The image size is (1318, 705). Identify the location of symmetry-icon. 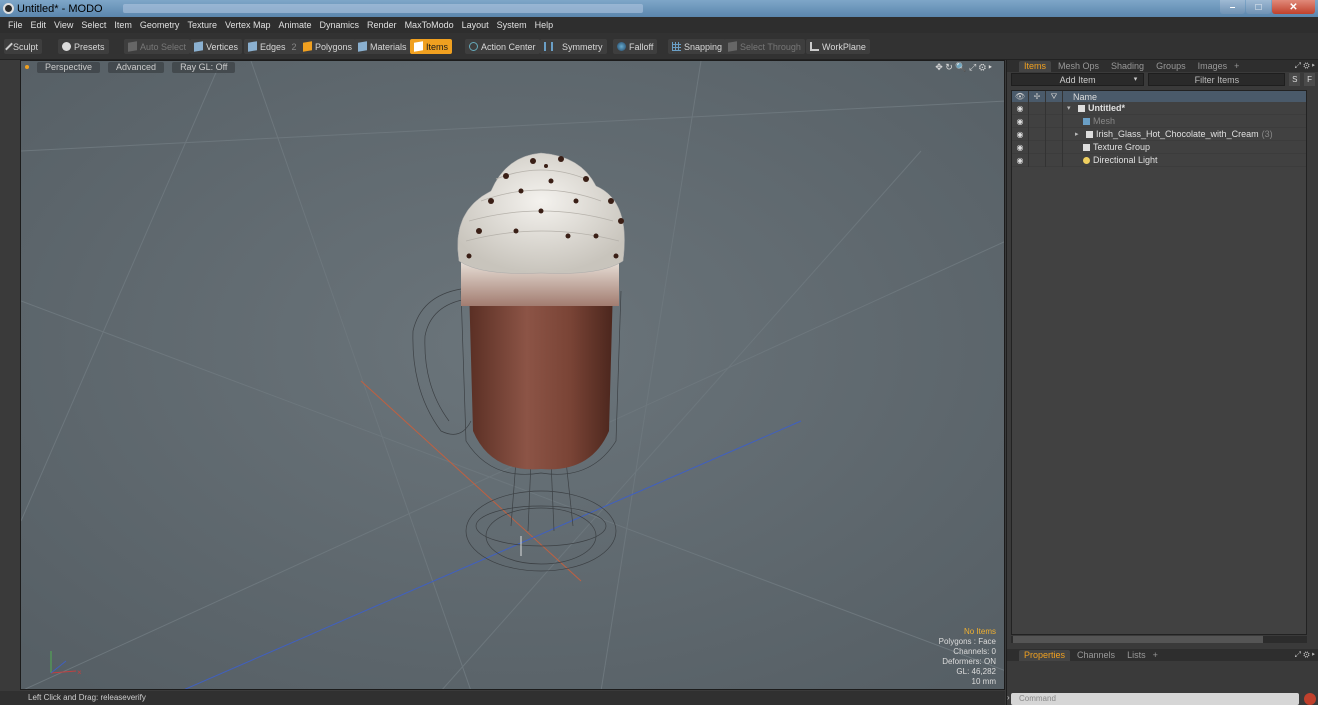
(548, 46).